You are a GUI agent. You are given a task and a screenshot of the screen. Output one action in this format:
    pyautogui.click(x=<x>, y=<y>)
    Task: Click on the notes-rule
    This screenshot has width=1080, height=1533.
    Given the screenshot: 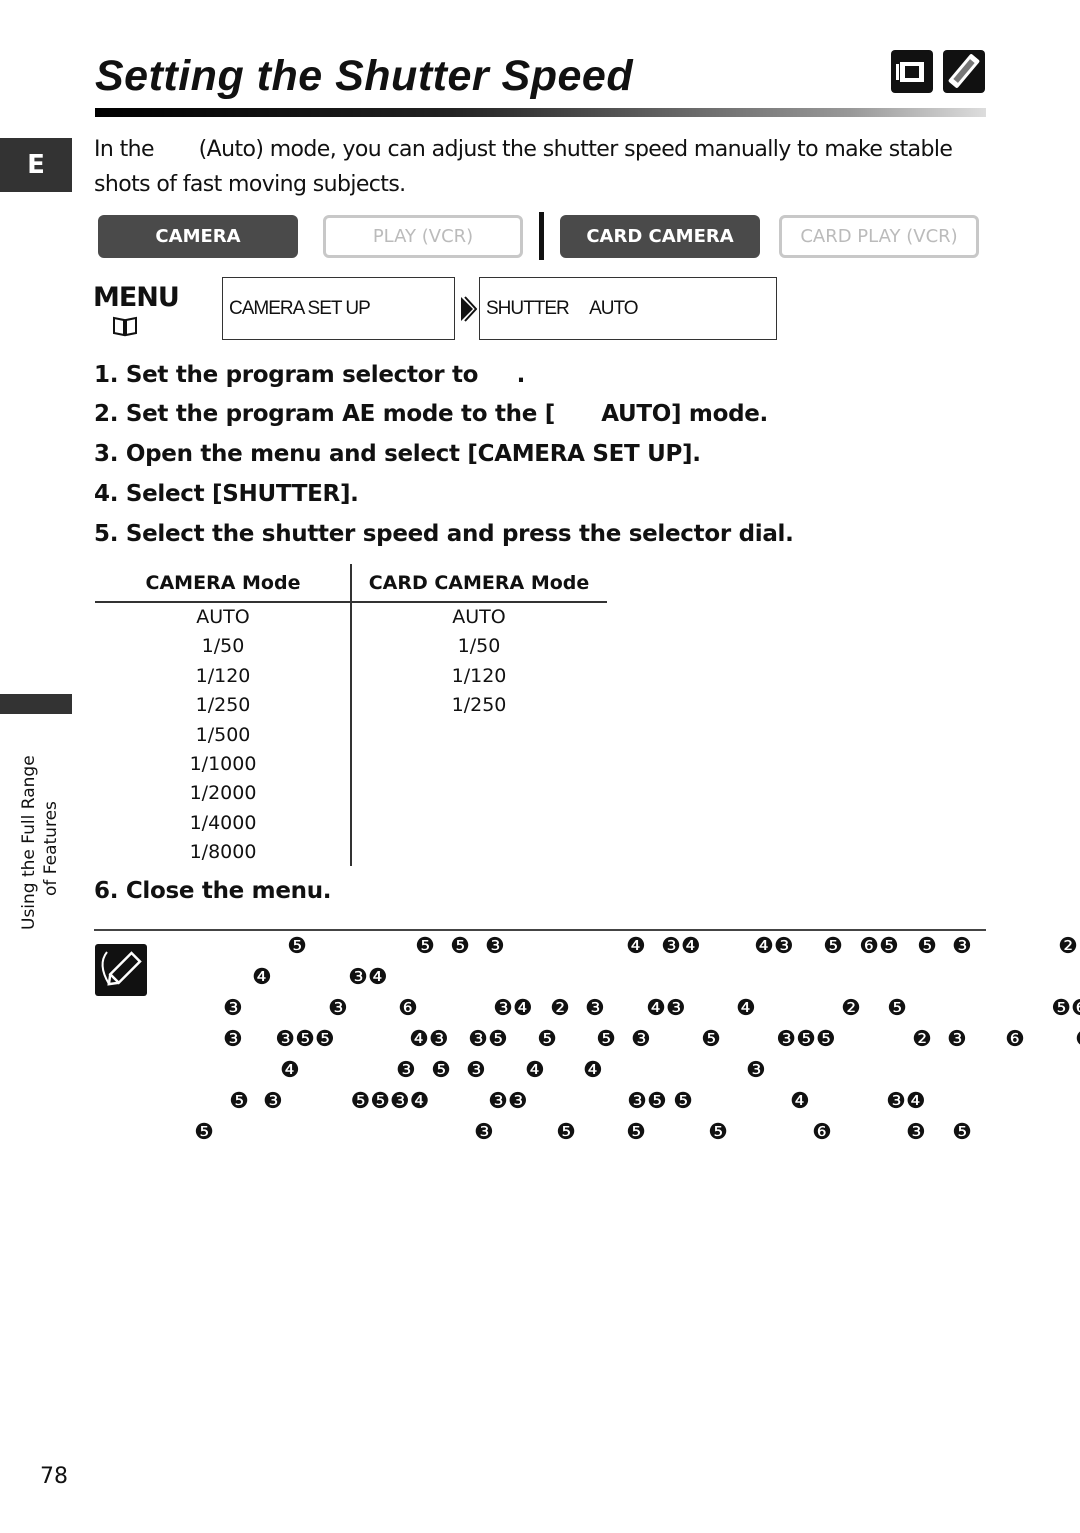 What is the action you would take?
    pyautogui.click(x=540, y=930)
    